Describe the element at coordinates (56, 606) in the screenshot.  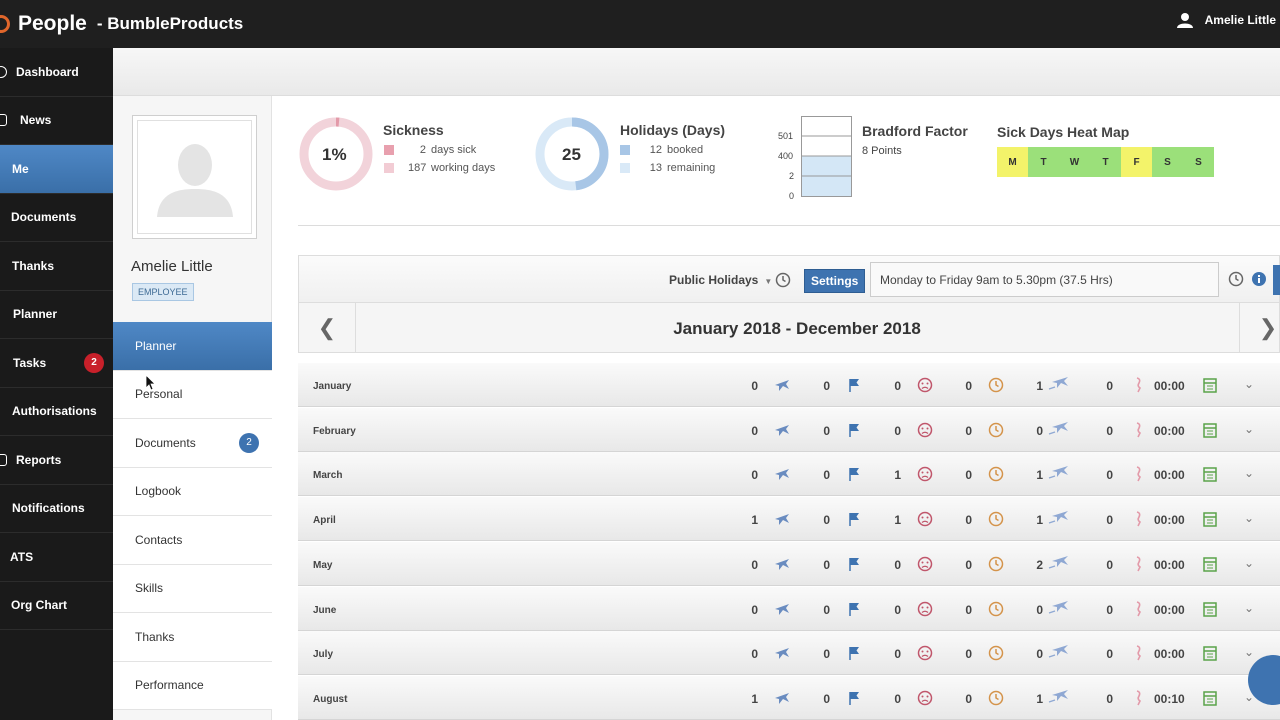
I see `nav-item-org-chart: Org Chart` at that location.